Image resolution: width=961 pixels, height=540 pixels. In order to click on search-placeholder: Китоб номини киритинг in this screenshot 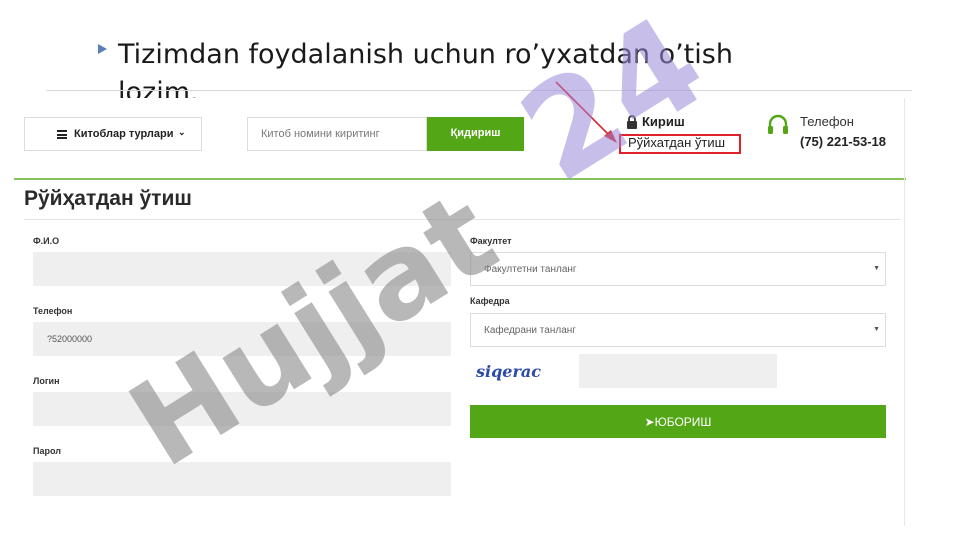, I will do `click(320, 134)`.